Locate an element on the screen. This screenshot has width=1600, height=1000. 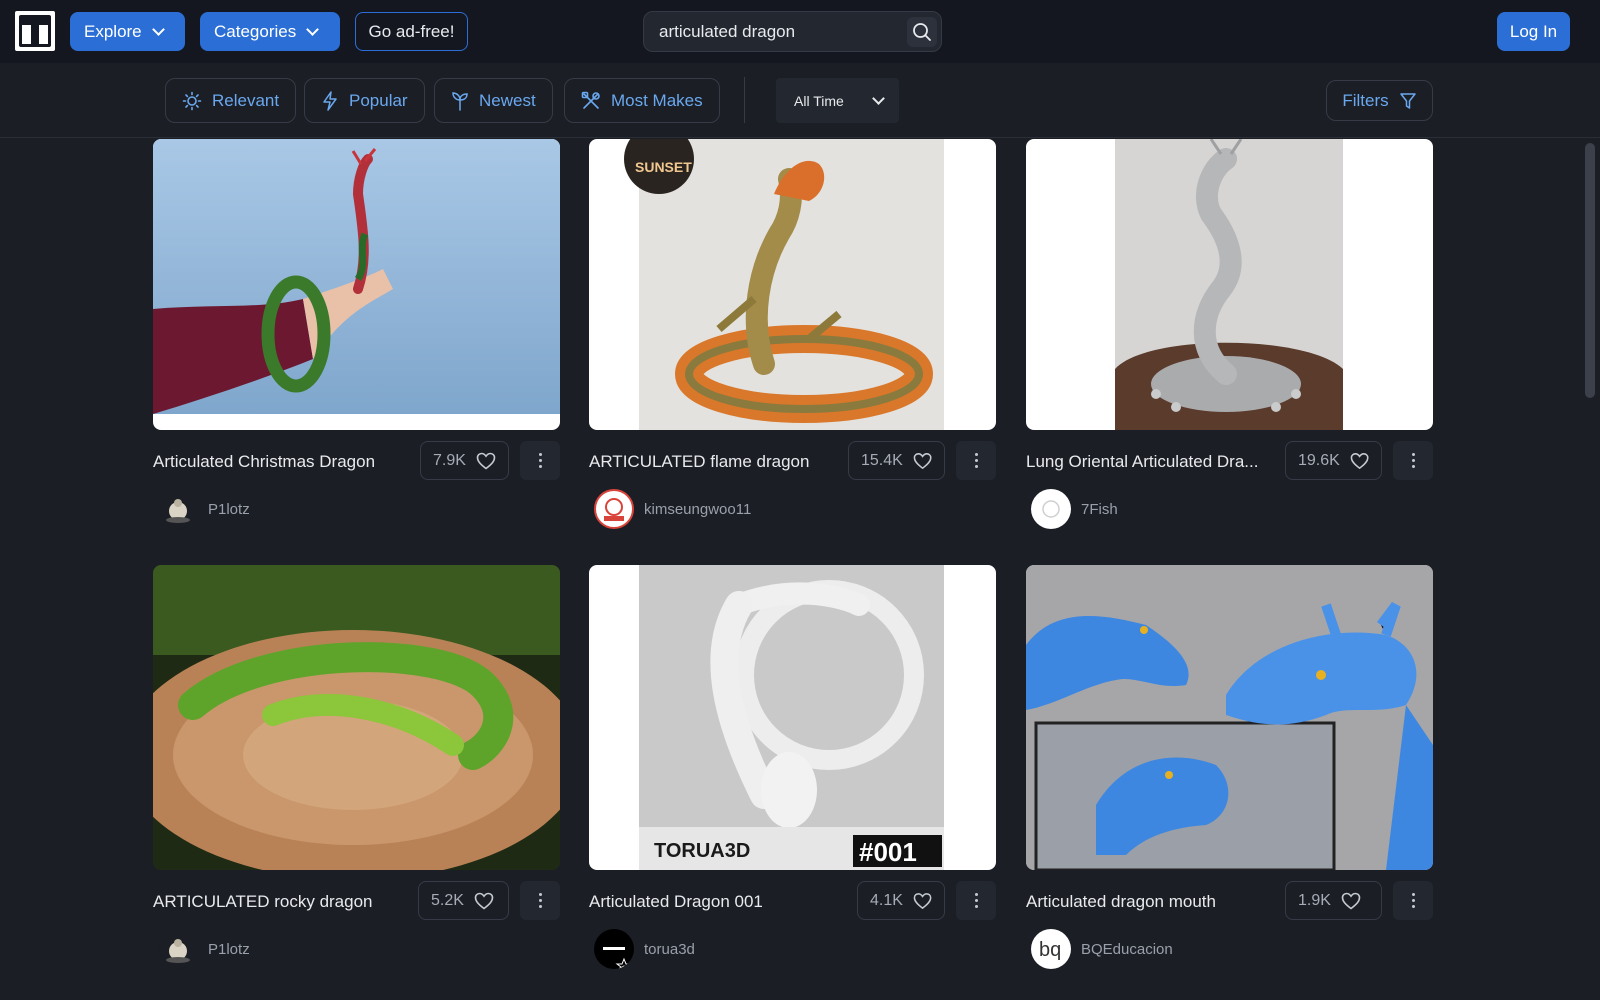
sprout-icon is located at coordinates (460, 101).